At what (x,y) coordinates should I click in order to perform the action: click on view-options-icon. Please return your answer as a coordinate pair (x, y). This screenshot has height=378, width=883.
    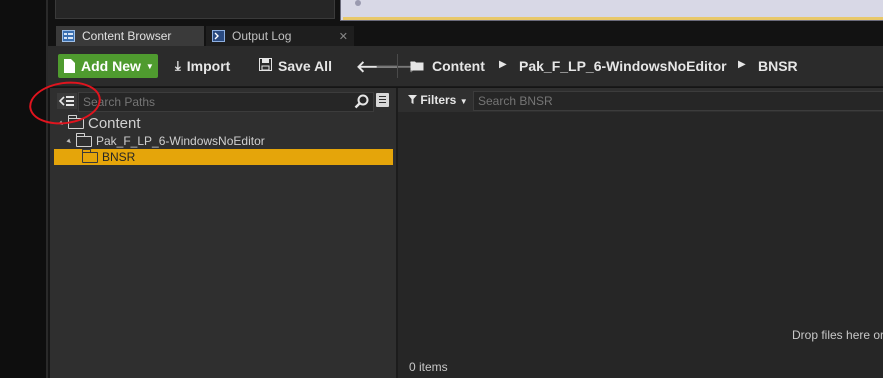
    Looking at the image, I should click on (382, 100).